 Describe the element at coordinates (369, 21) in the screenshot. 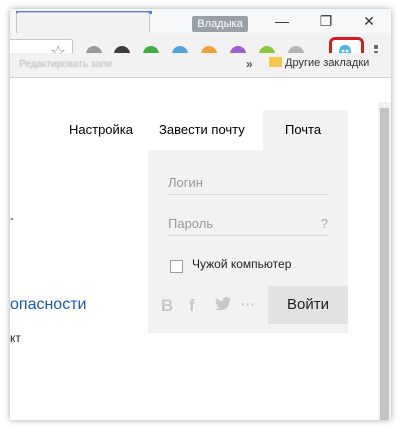

I see `close-button: ✕` at that location.